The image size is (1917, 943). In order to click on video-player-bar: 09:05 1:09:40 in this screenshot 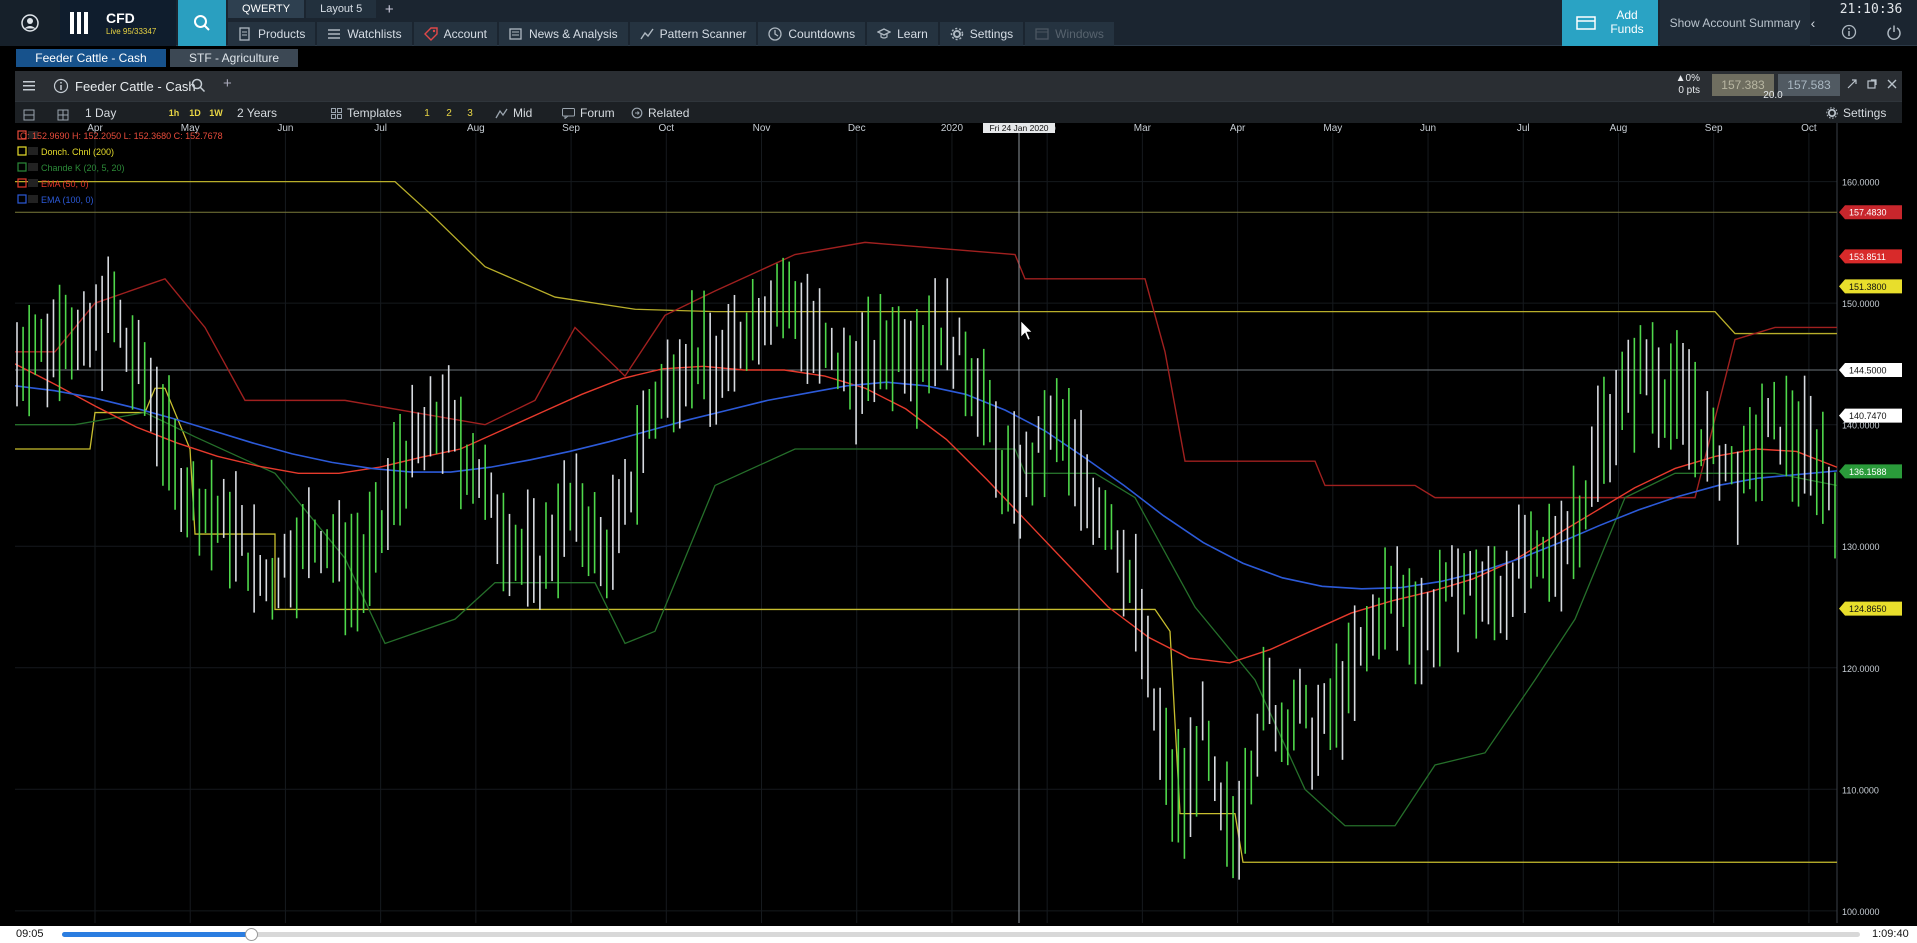, I will do `click(958, 934)`.